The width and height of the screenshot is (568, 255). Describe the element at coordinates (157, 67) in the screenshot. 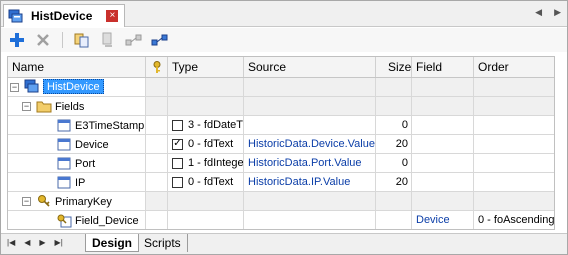

I see `column-header-key` at that location.